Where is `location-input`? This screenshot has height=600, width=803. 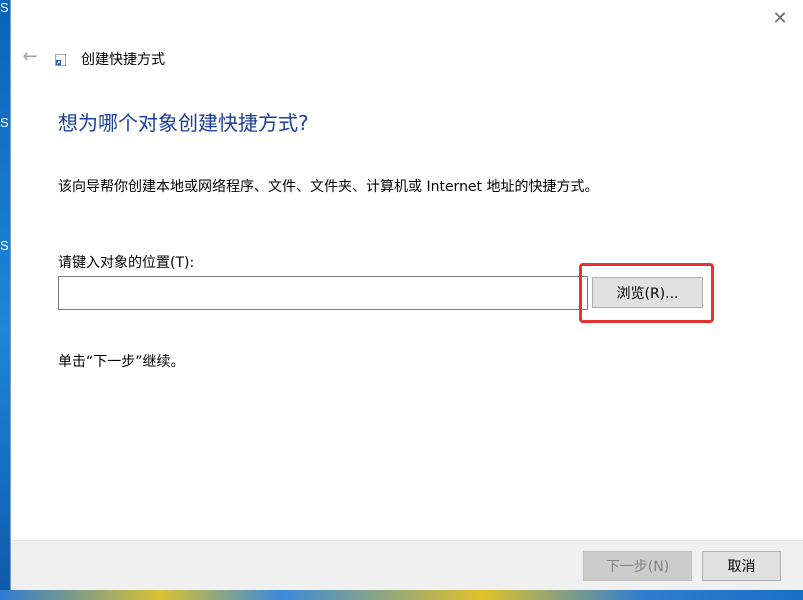 location-input is located at coordinates (323, 293).